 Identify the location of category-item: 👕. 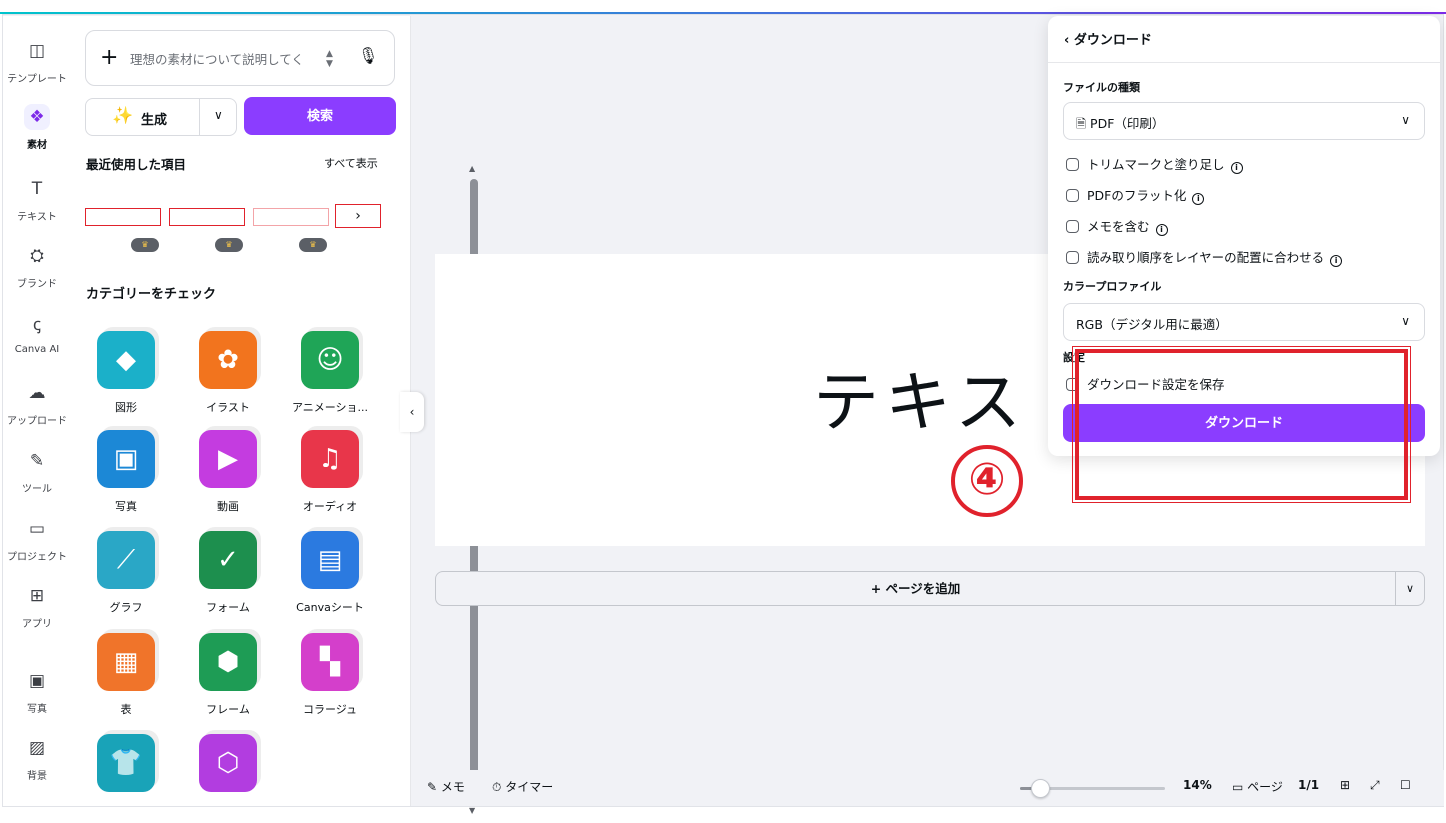
(126, 768).